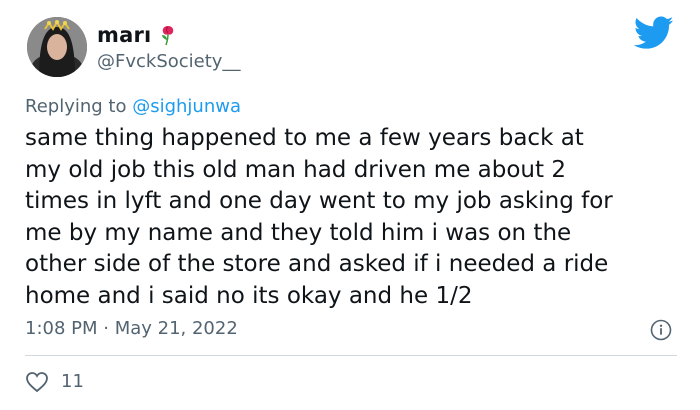  I want to click on replying-prefix: Replying to, so click(79, 106).